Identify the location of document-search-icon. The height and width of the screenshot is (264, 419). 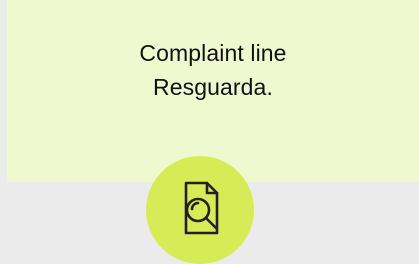
(201, 208).